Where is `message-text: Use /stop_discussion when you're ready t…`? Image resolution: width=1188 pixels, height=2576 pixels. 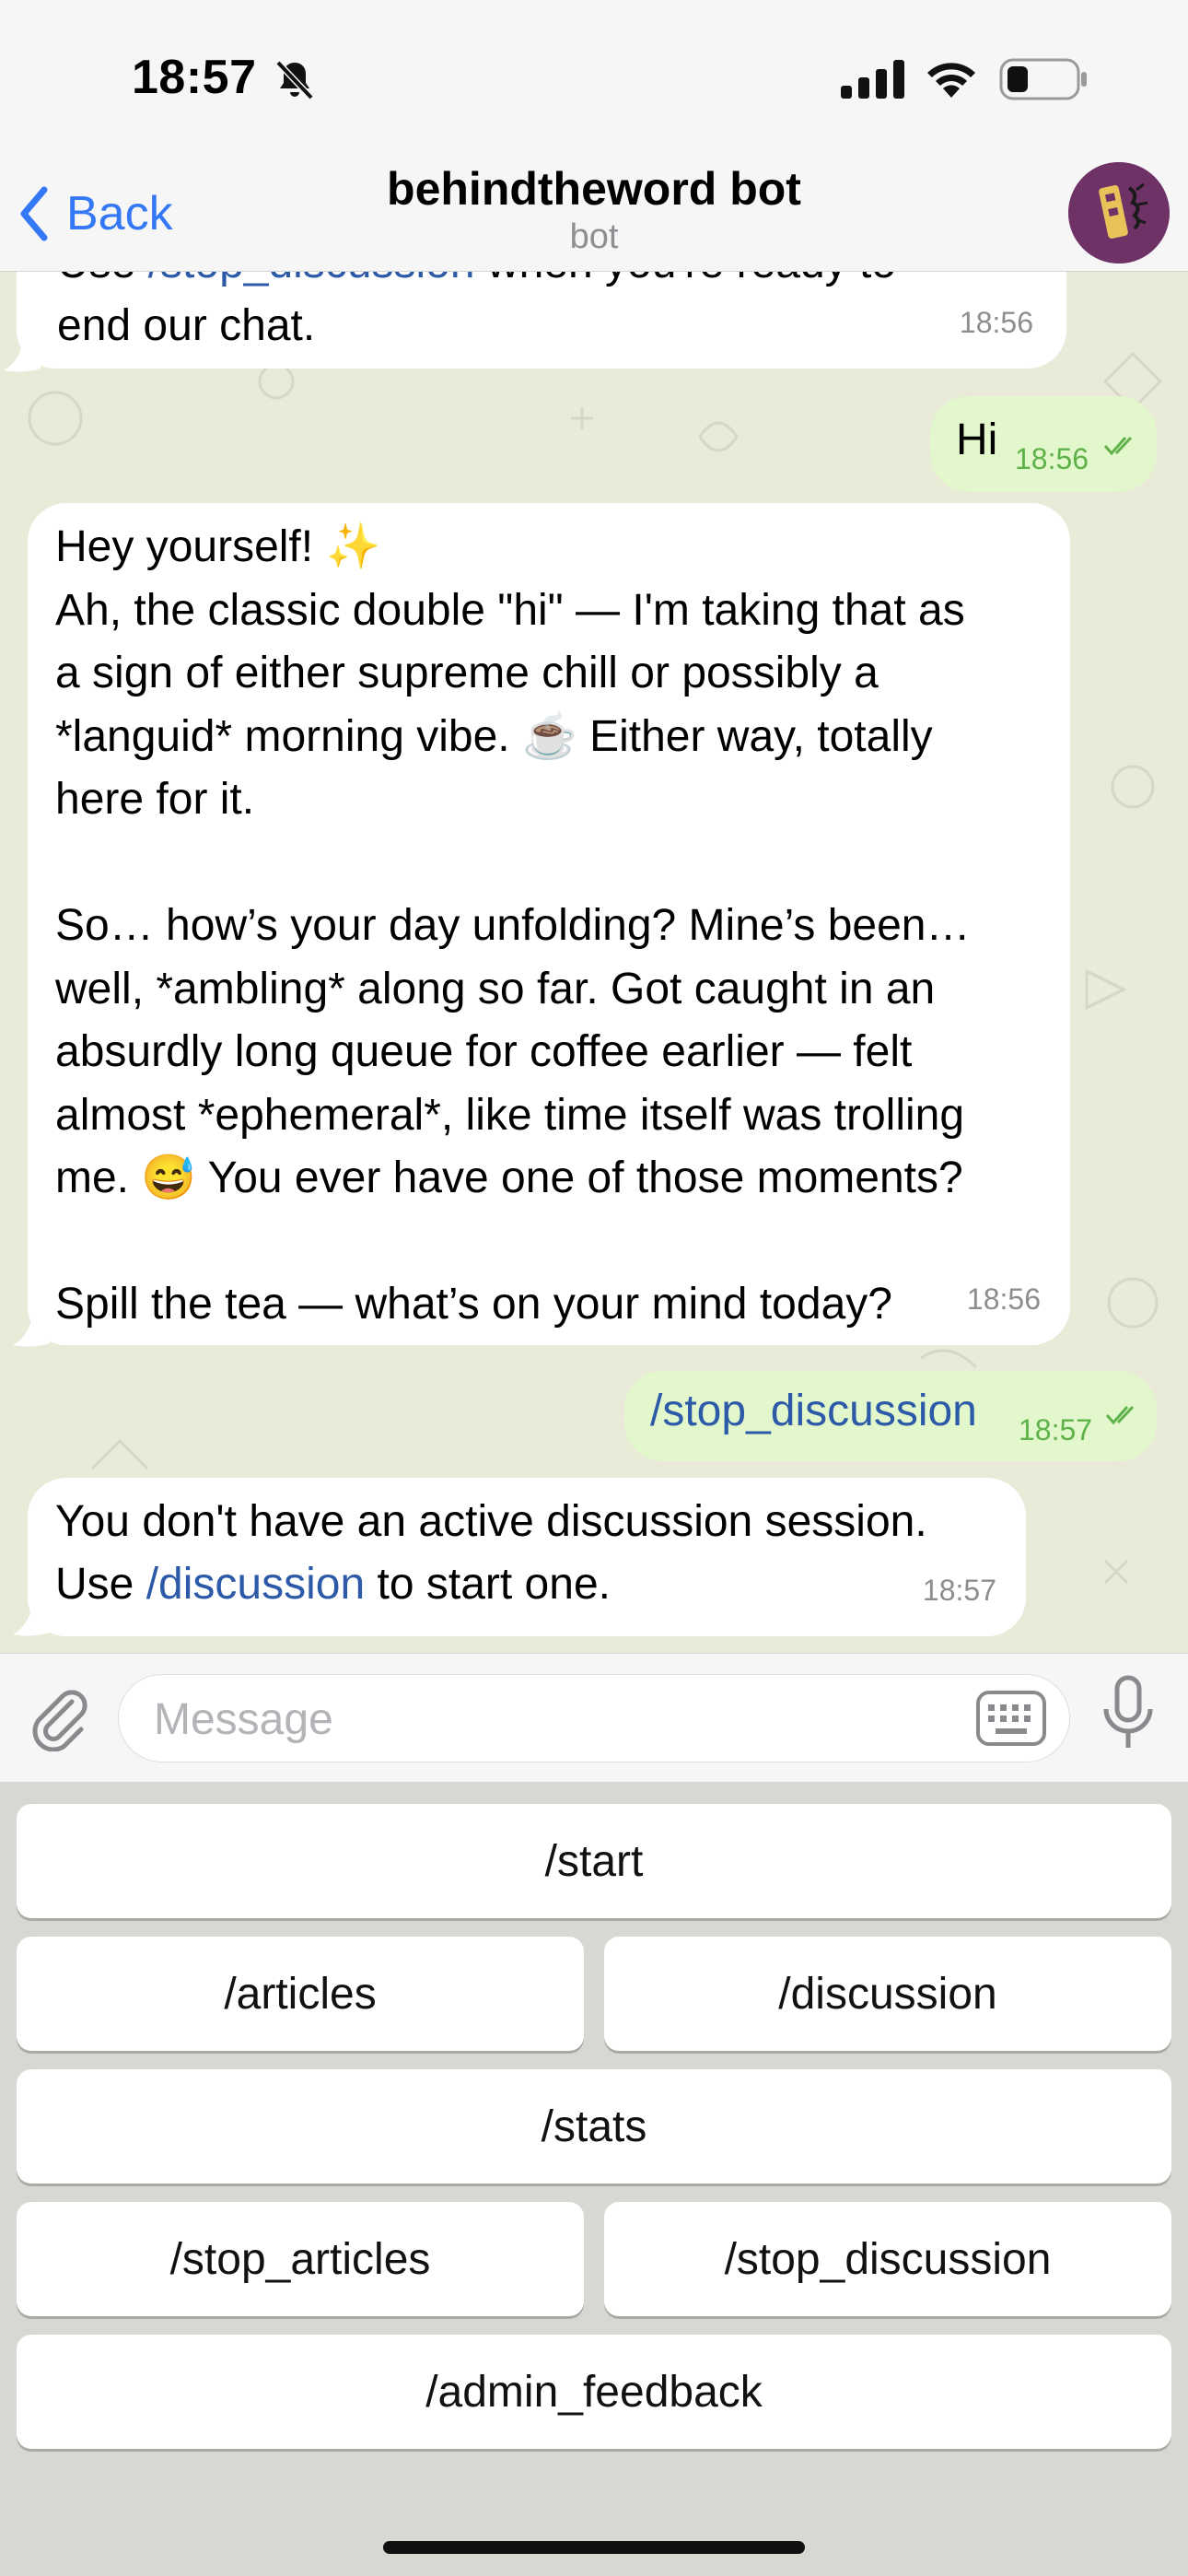
message-text: Use /stop_discussion when you're ready t… is located at coordinates (545, 283).